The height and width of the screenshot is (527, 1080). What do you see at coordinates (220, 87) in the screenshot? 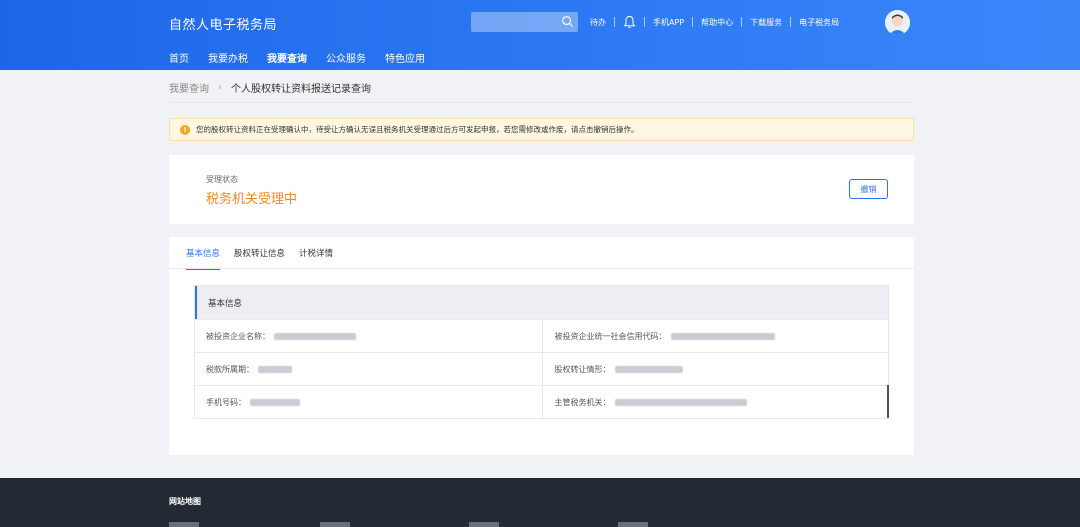
I see `chevron-right-icon: ›` at bounding box center [220, 87].